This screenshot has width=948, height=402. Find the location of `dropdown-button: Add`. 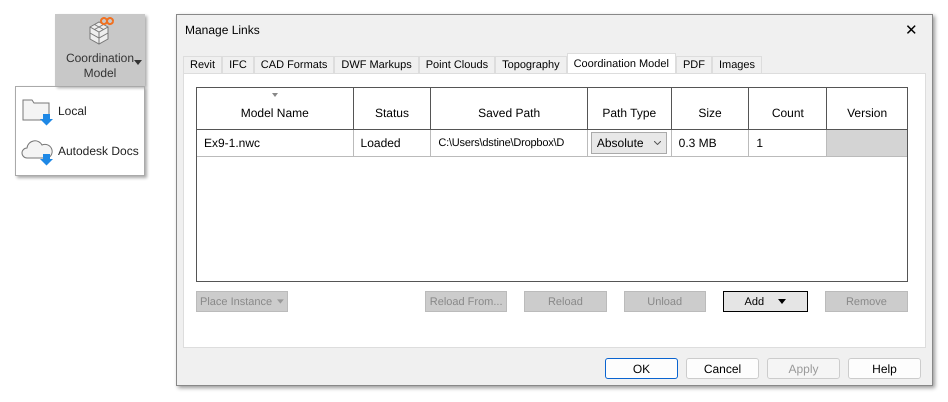

dropdown-button: Add is located at coordinates (765, 301).